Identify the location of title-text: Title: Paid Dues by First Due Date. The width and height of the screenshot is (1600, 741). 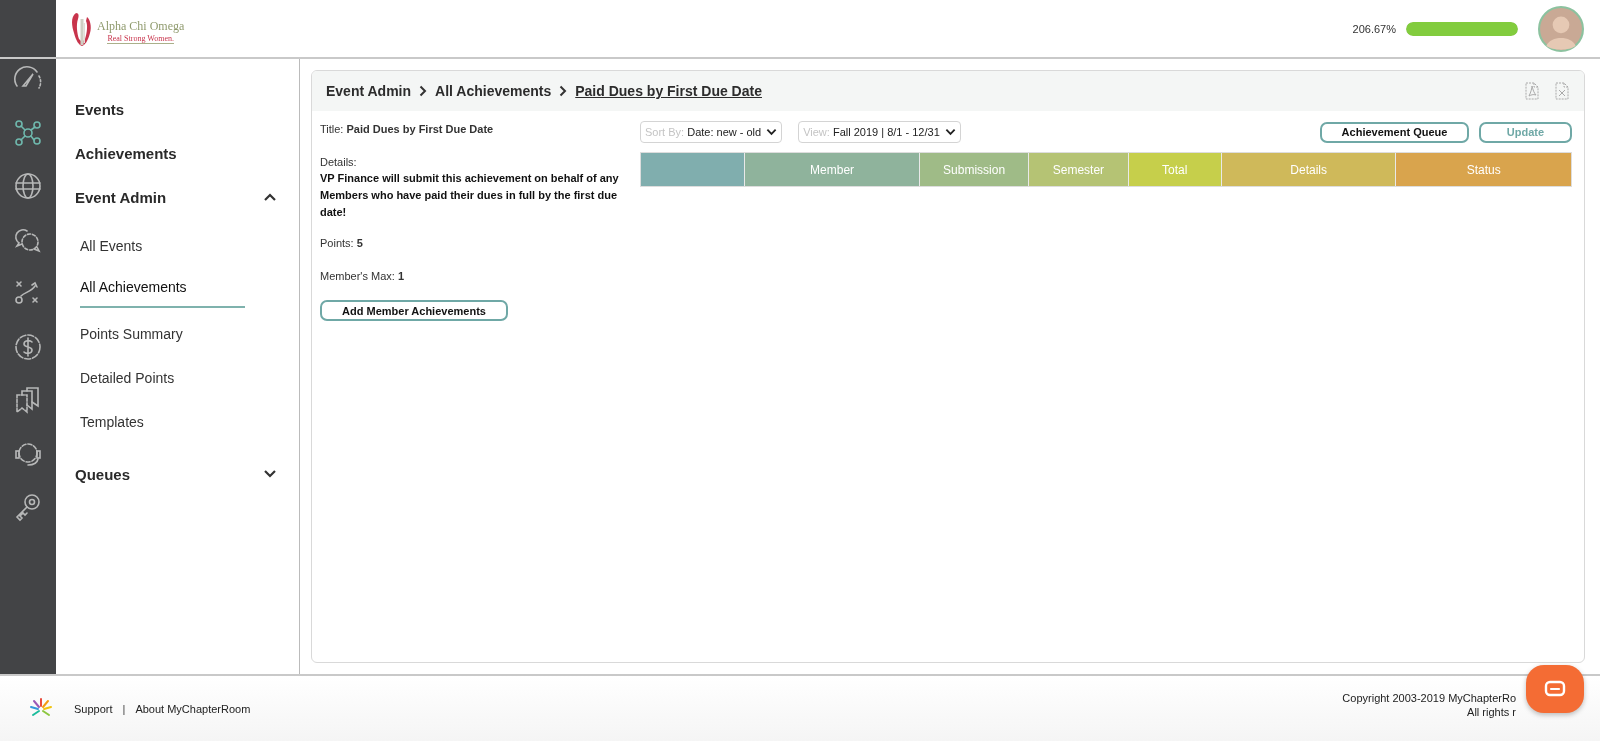
(407, 129).